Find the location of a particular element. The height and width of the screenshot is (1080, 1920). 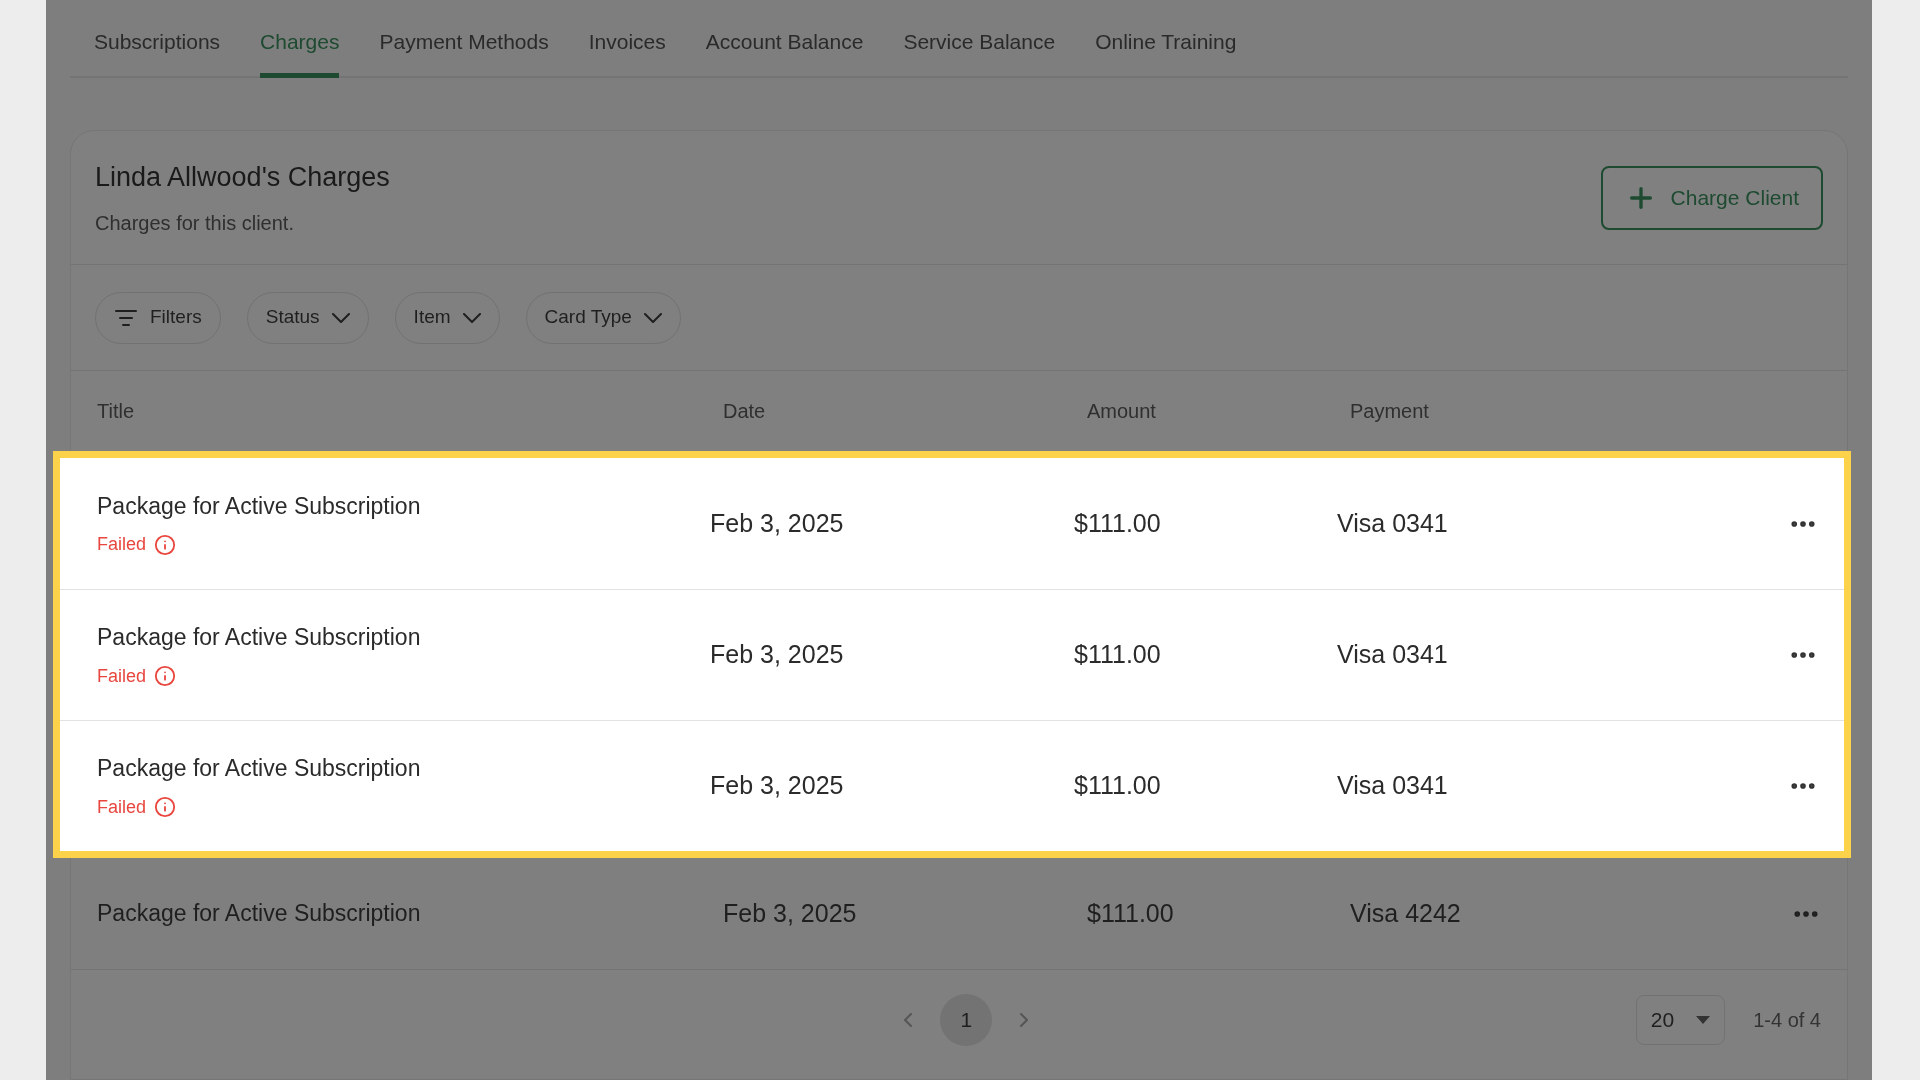

column-header: Date is located at coordinates (744, 411).